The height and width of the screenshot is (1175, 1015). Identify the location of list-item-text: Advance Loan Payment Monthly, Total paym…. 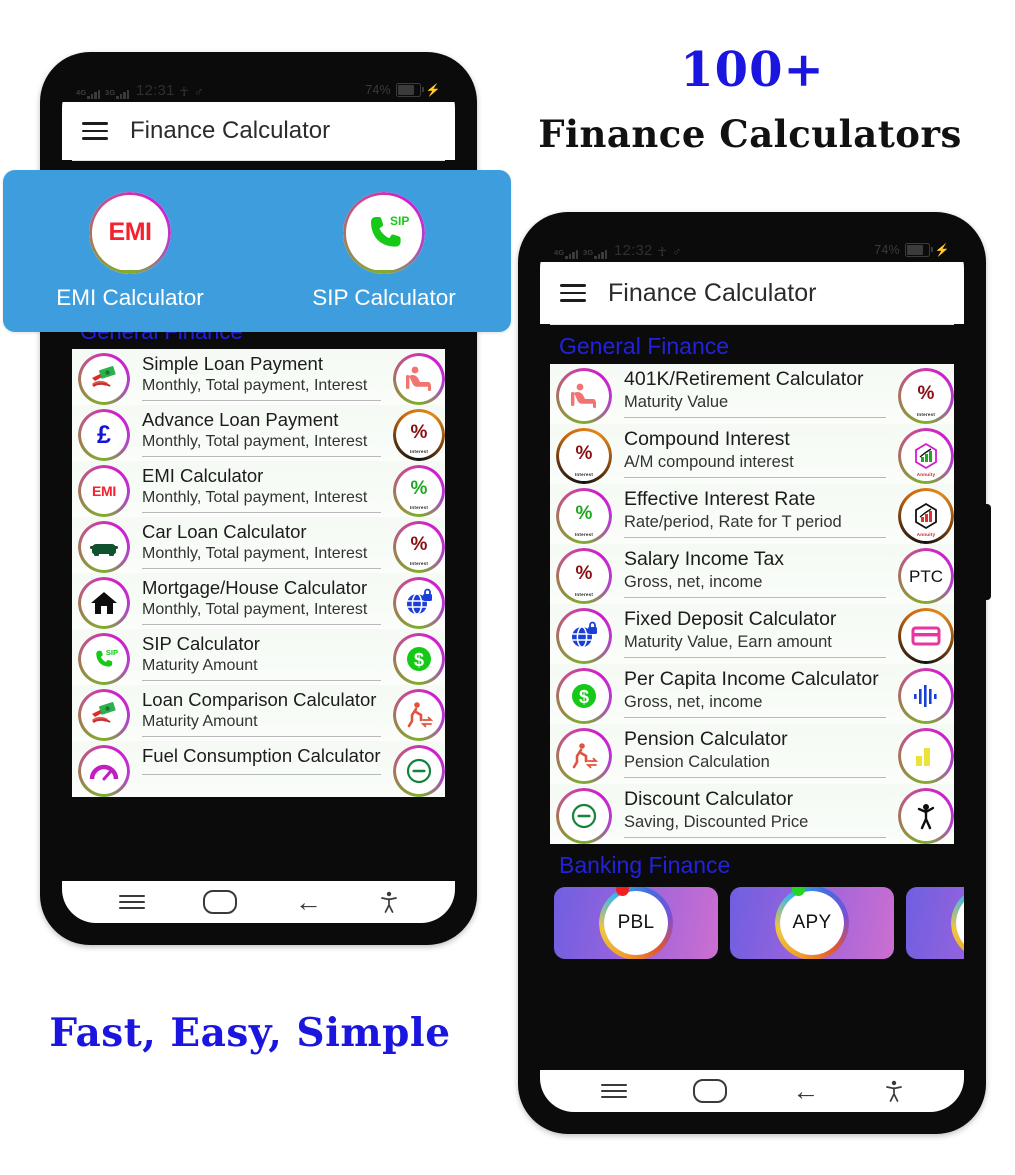
(261, 433).